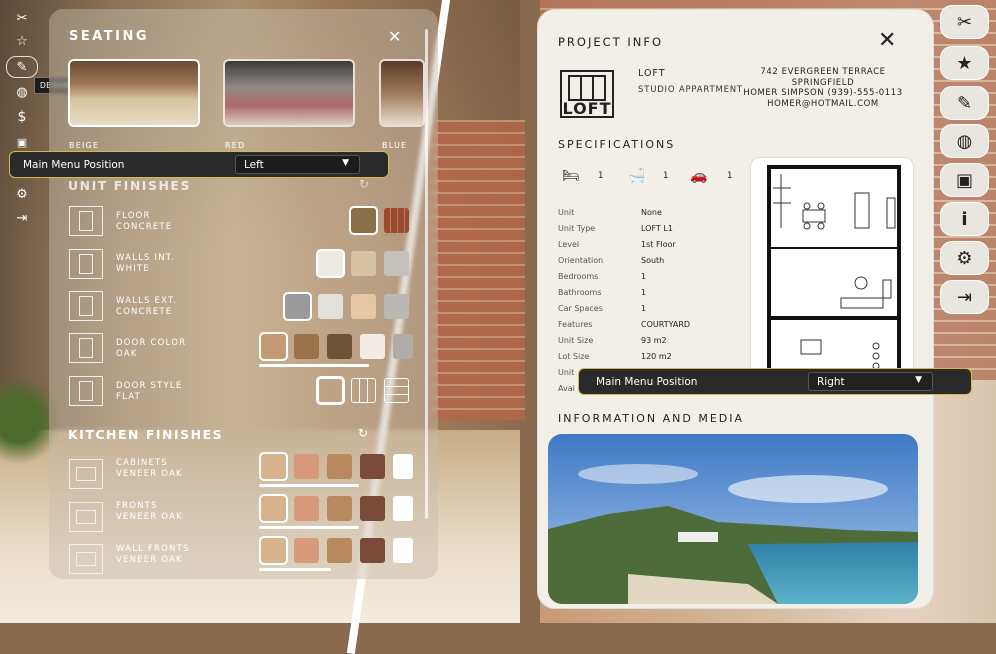 The image size is (996, 654). I want to click on menu-position-select: Right ▼, so click(870, 381).